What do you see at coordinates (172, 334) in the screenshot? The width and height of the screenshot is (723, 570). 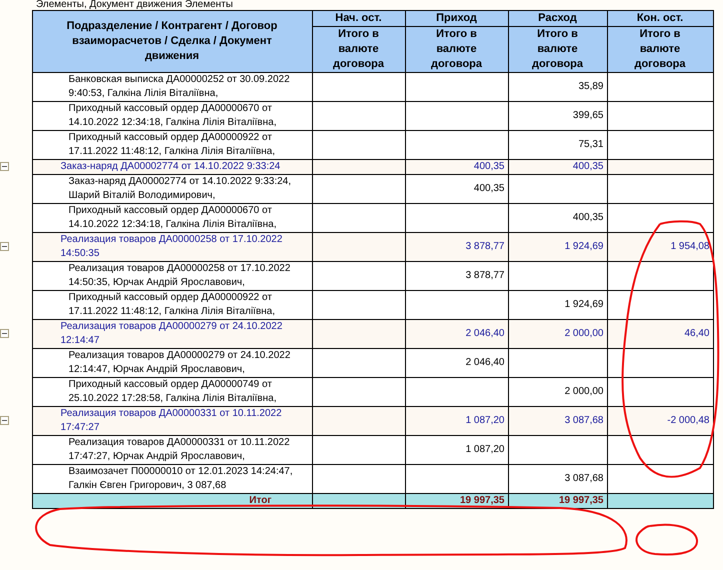 I see `row-label: Реализация товаров ДА00000279 от 24.10.2022 12:14:47` at bounding box center [172, 334].